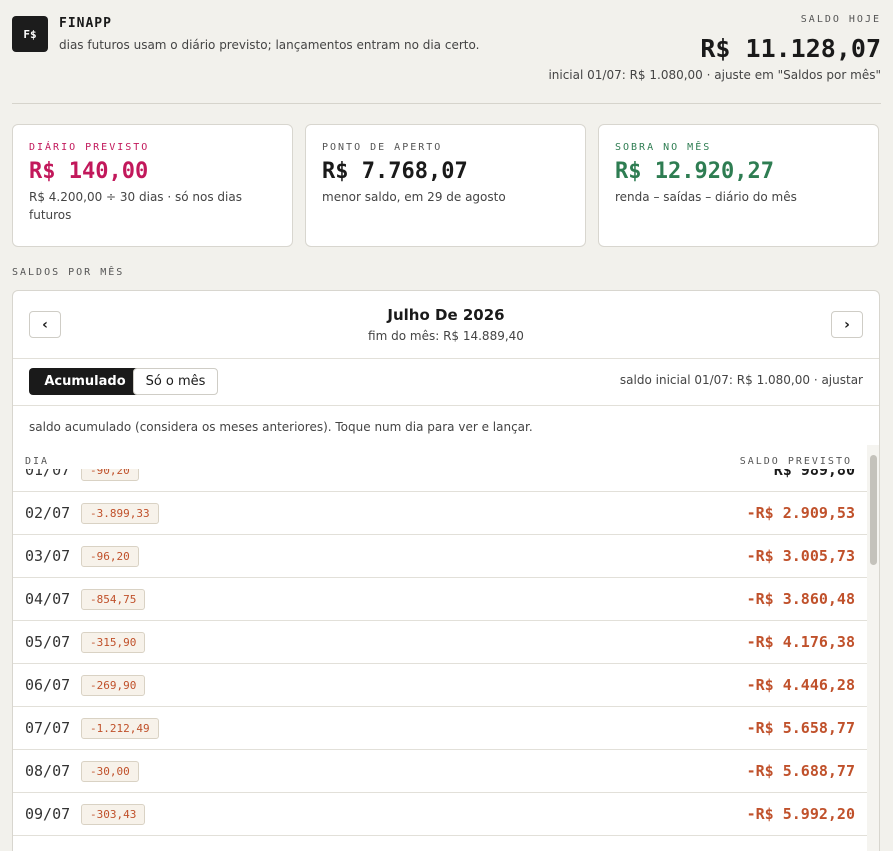 The image size is (893, 851). What do you see at coordinates (395, 171) in the screenshot?
I see `card-value: R$ 7.768,07` at bounding box center [395, 171].